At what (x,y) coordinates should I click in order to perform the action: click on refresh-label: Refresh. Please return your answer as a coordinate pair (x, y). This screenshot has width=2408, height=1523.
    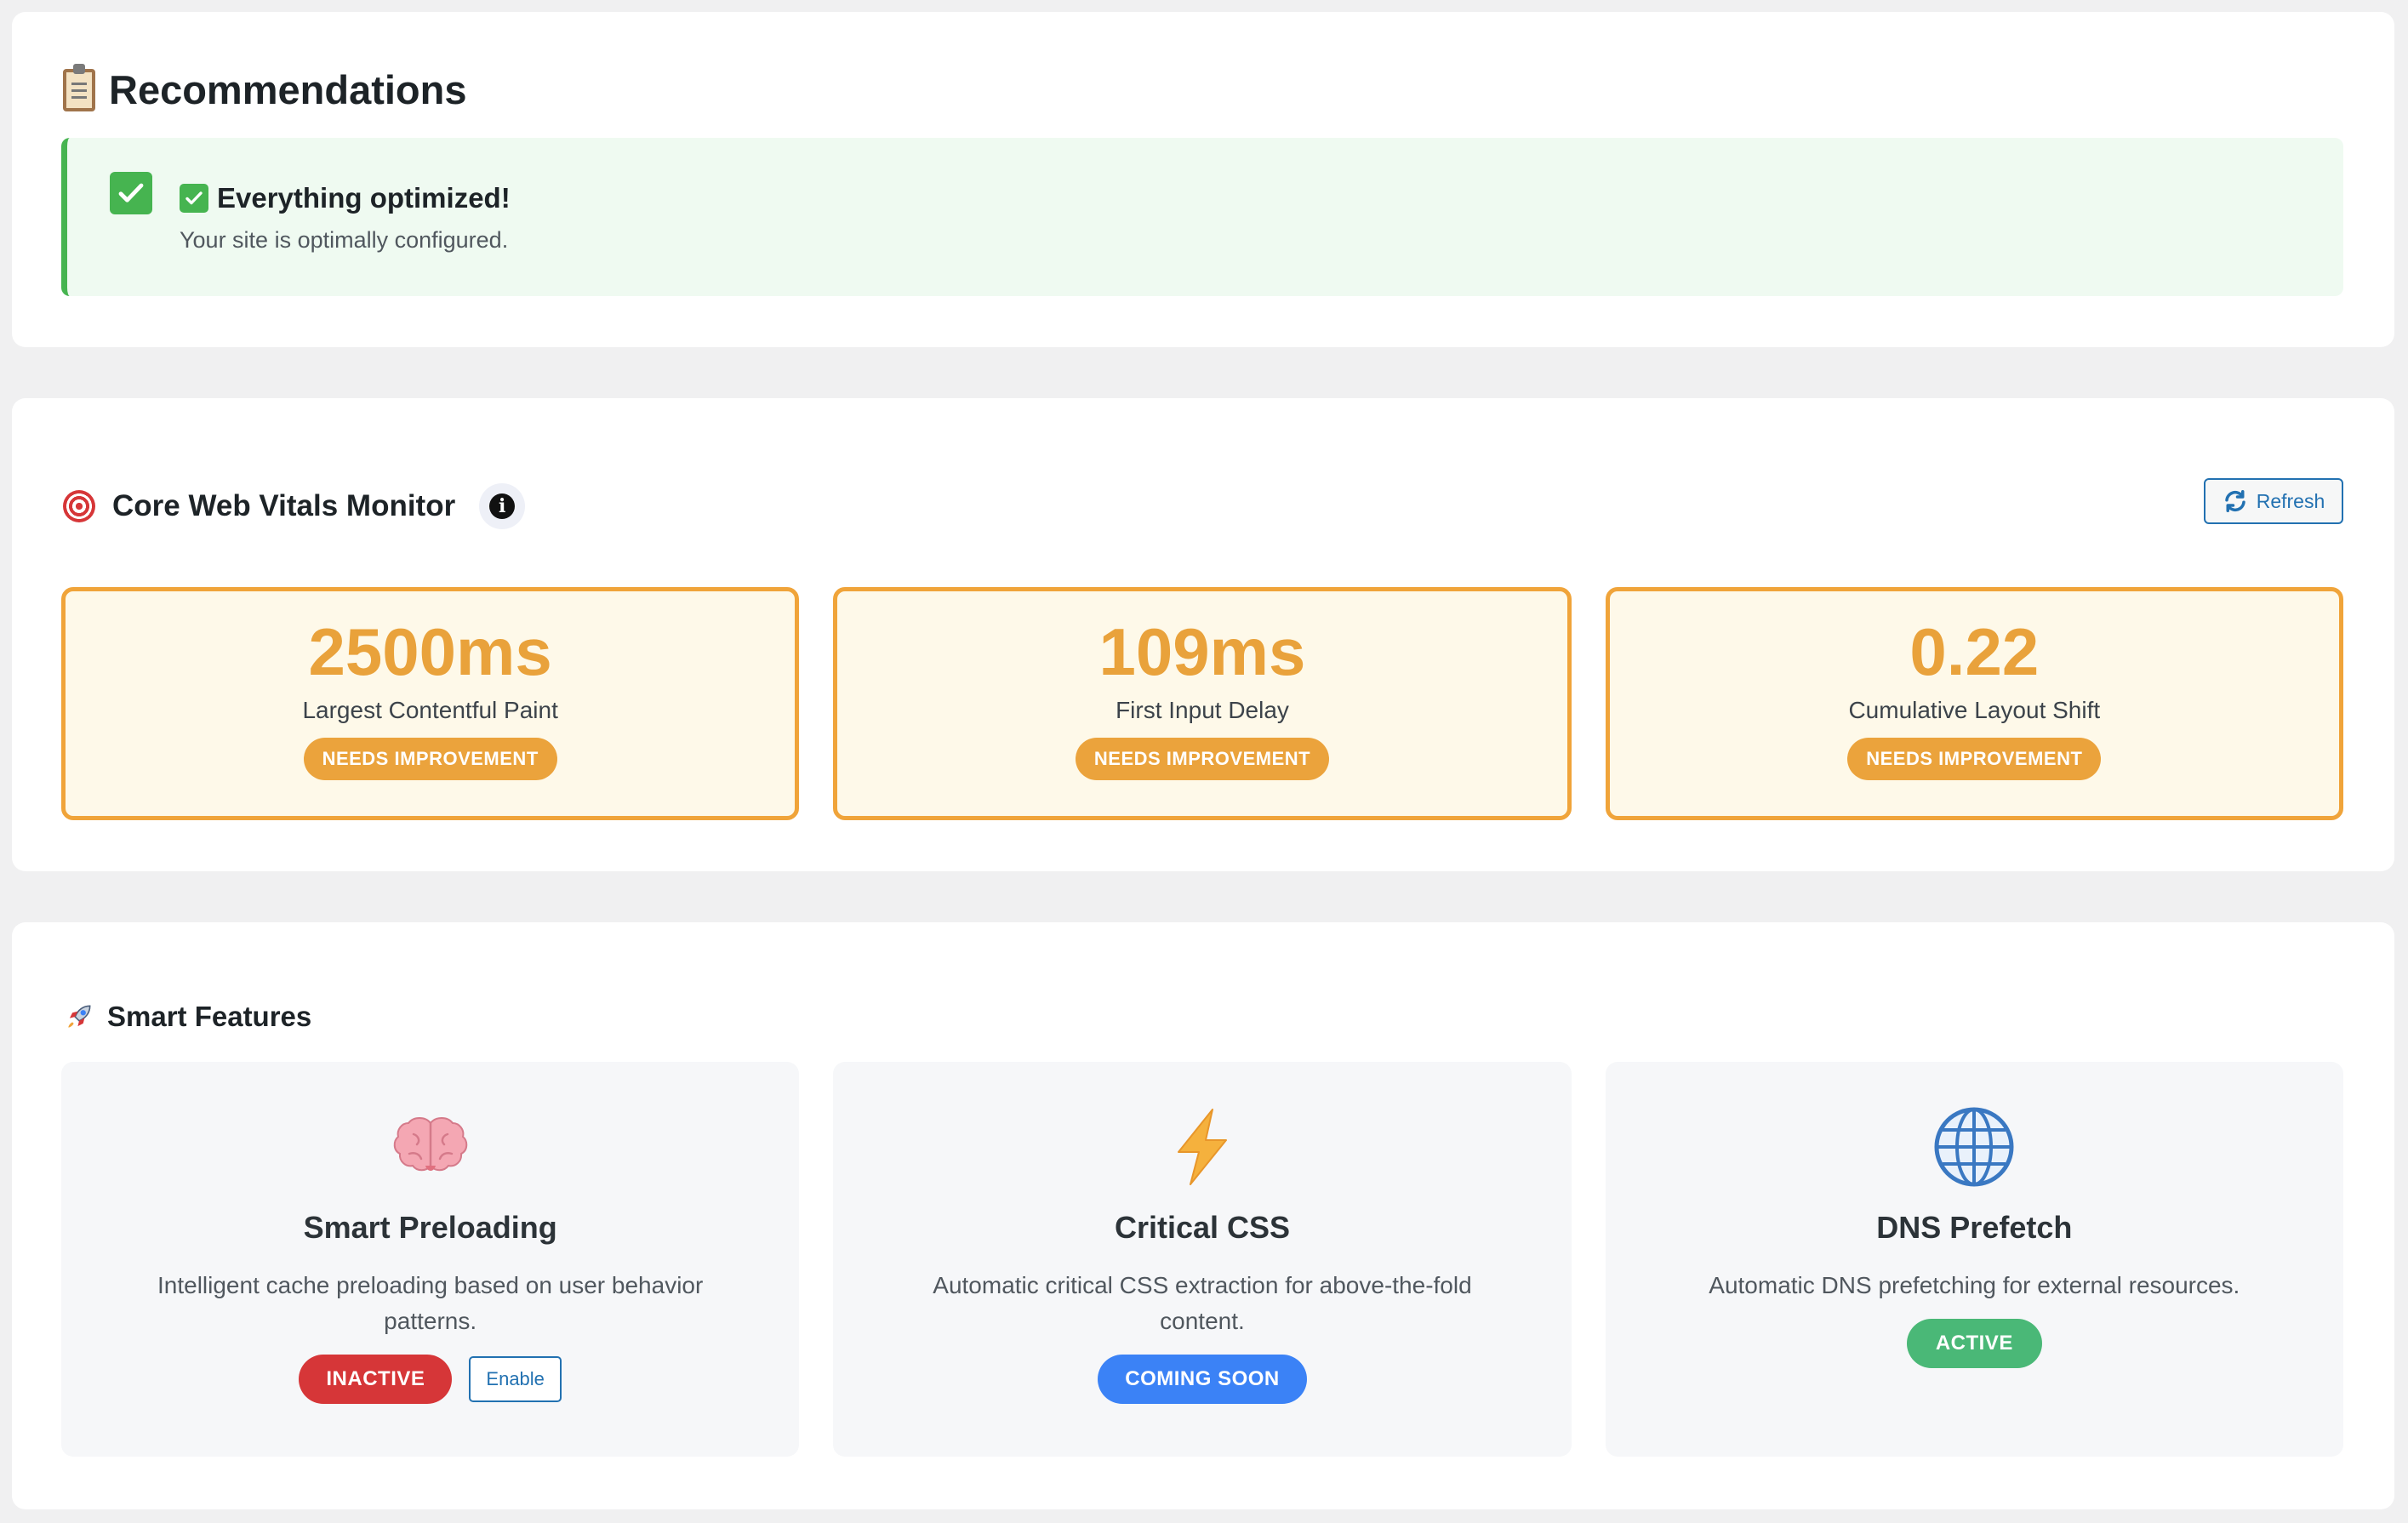
    Looking at the image, I should click on (2290, 500).